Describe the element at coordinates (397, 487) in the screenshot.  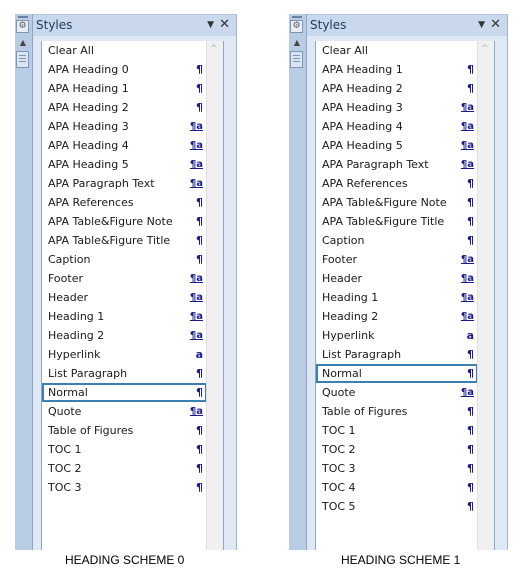
I see `style-item: TOC 4 ¶` at that location.